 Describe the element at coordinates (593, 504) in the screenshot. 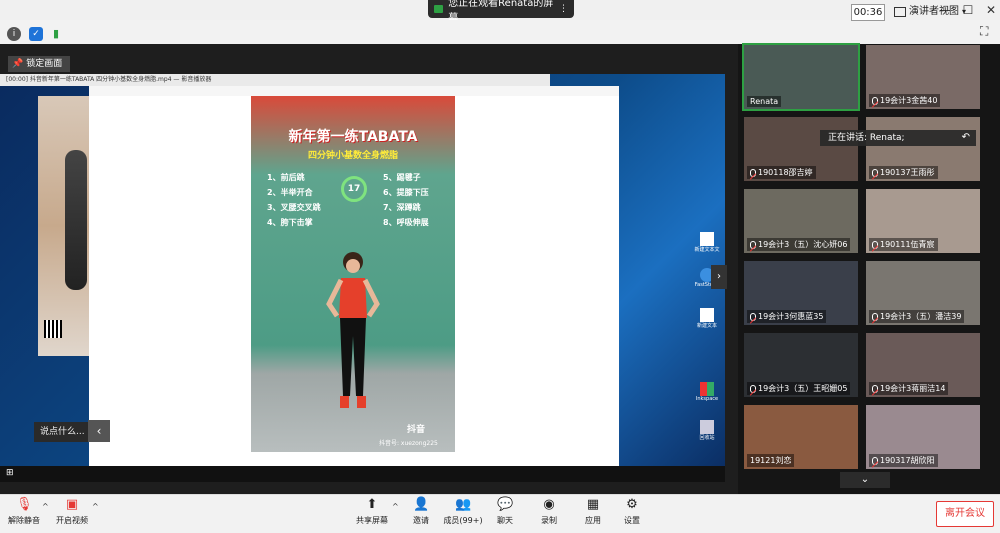

I see `apps-grid-icon: ▦` at that location.